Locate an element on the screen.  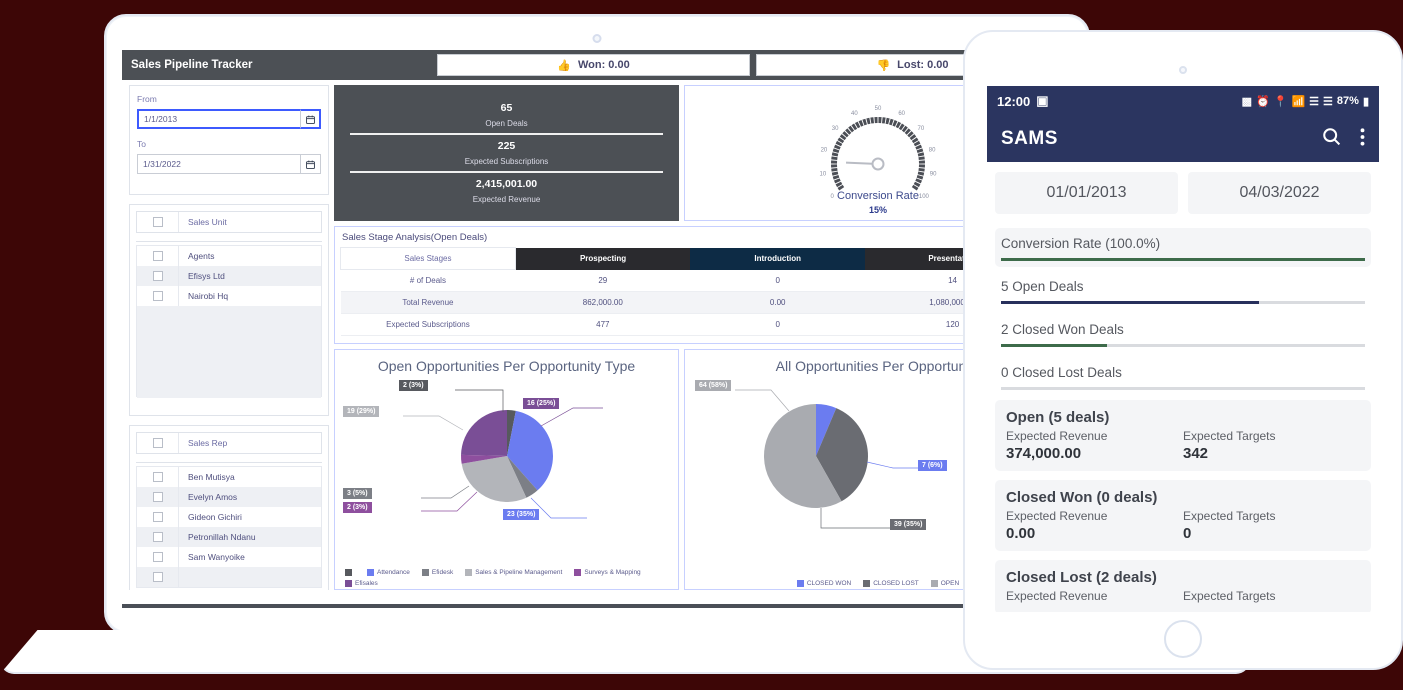
column-header-prospecting: Prospecting is located at coordinates (603, 258).